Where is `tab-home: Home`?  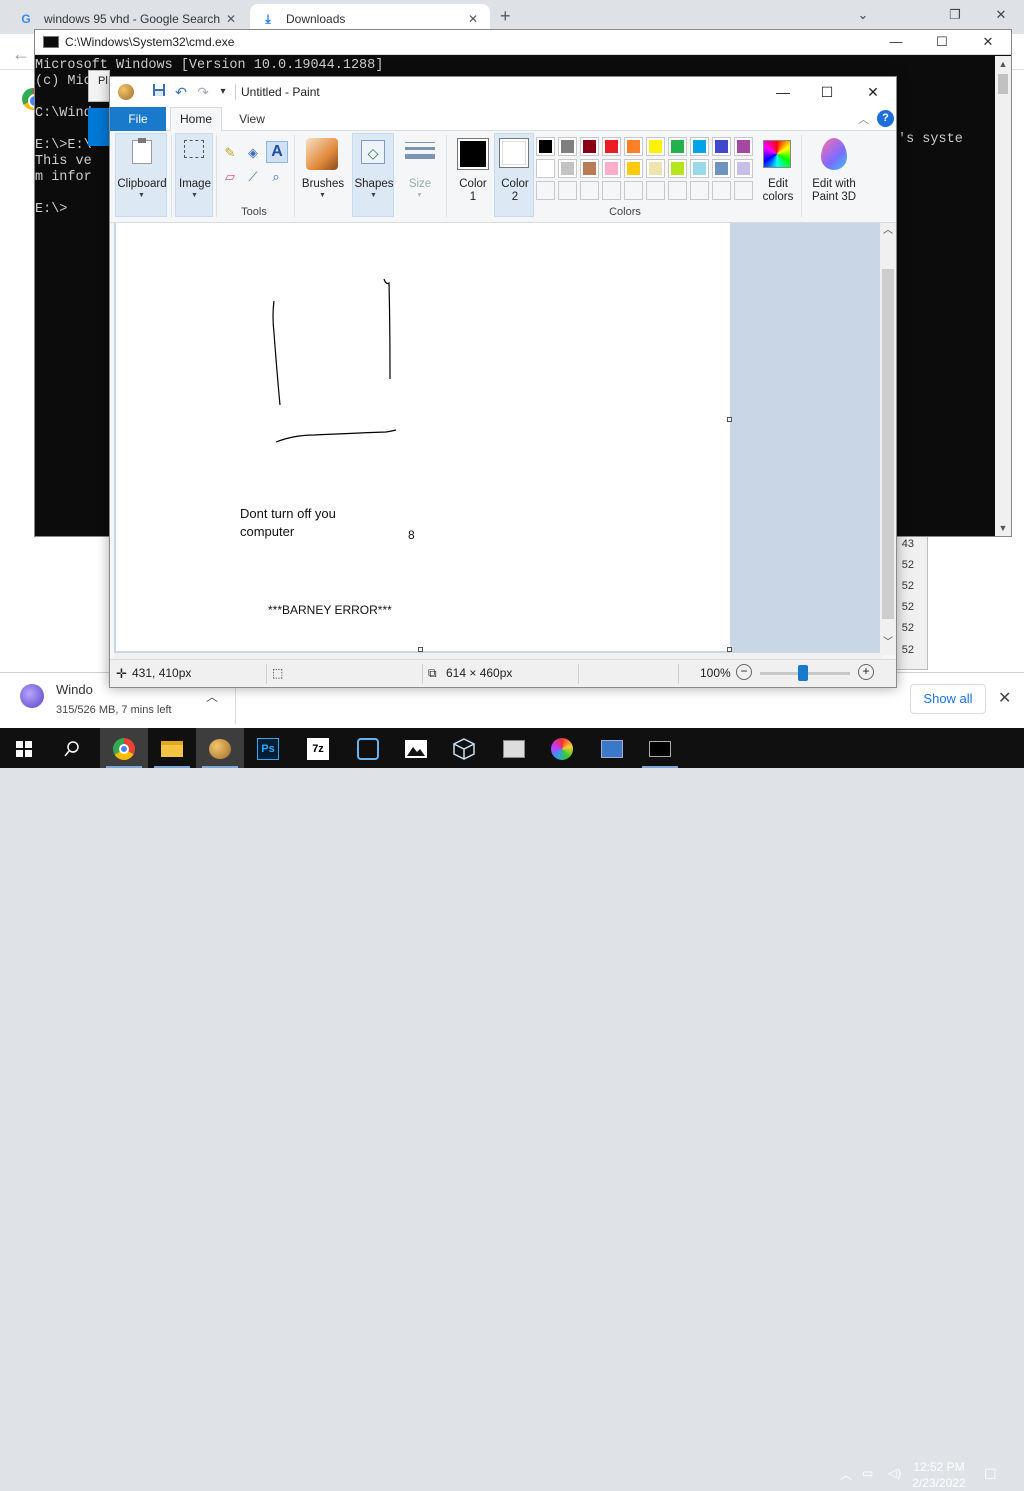 tab-home: Home is located at coordinates (196, 119).